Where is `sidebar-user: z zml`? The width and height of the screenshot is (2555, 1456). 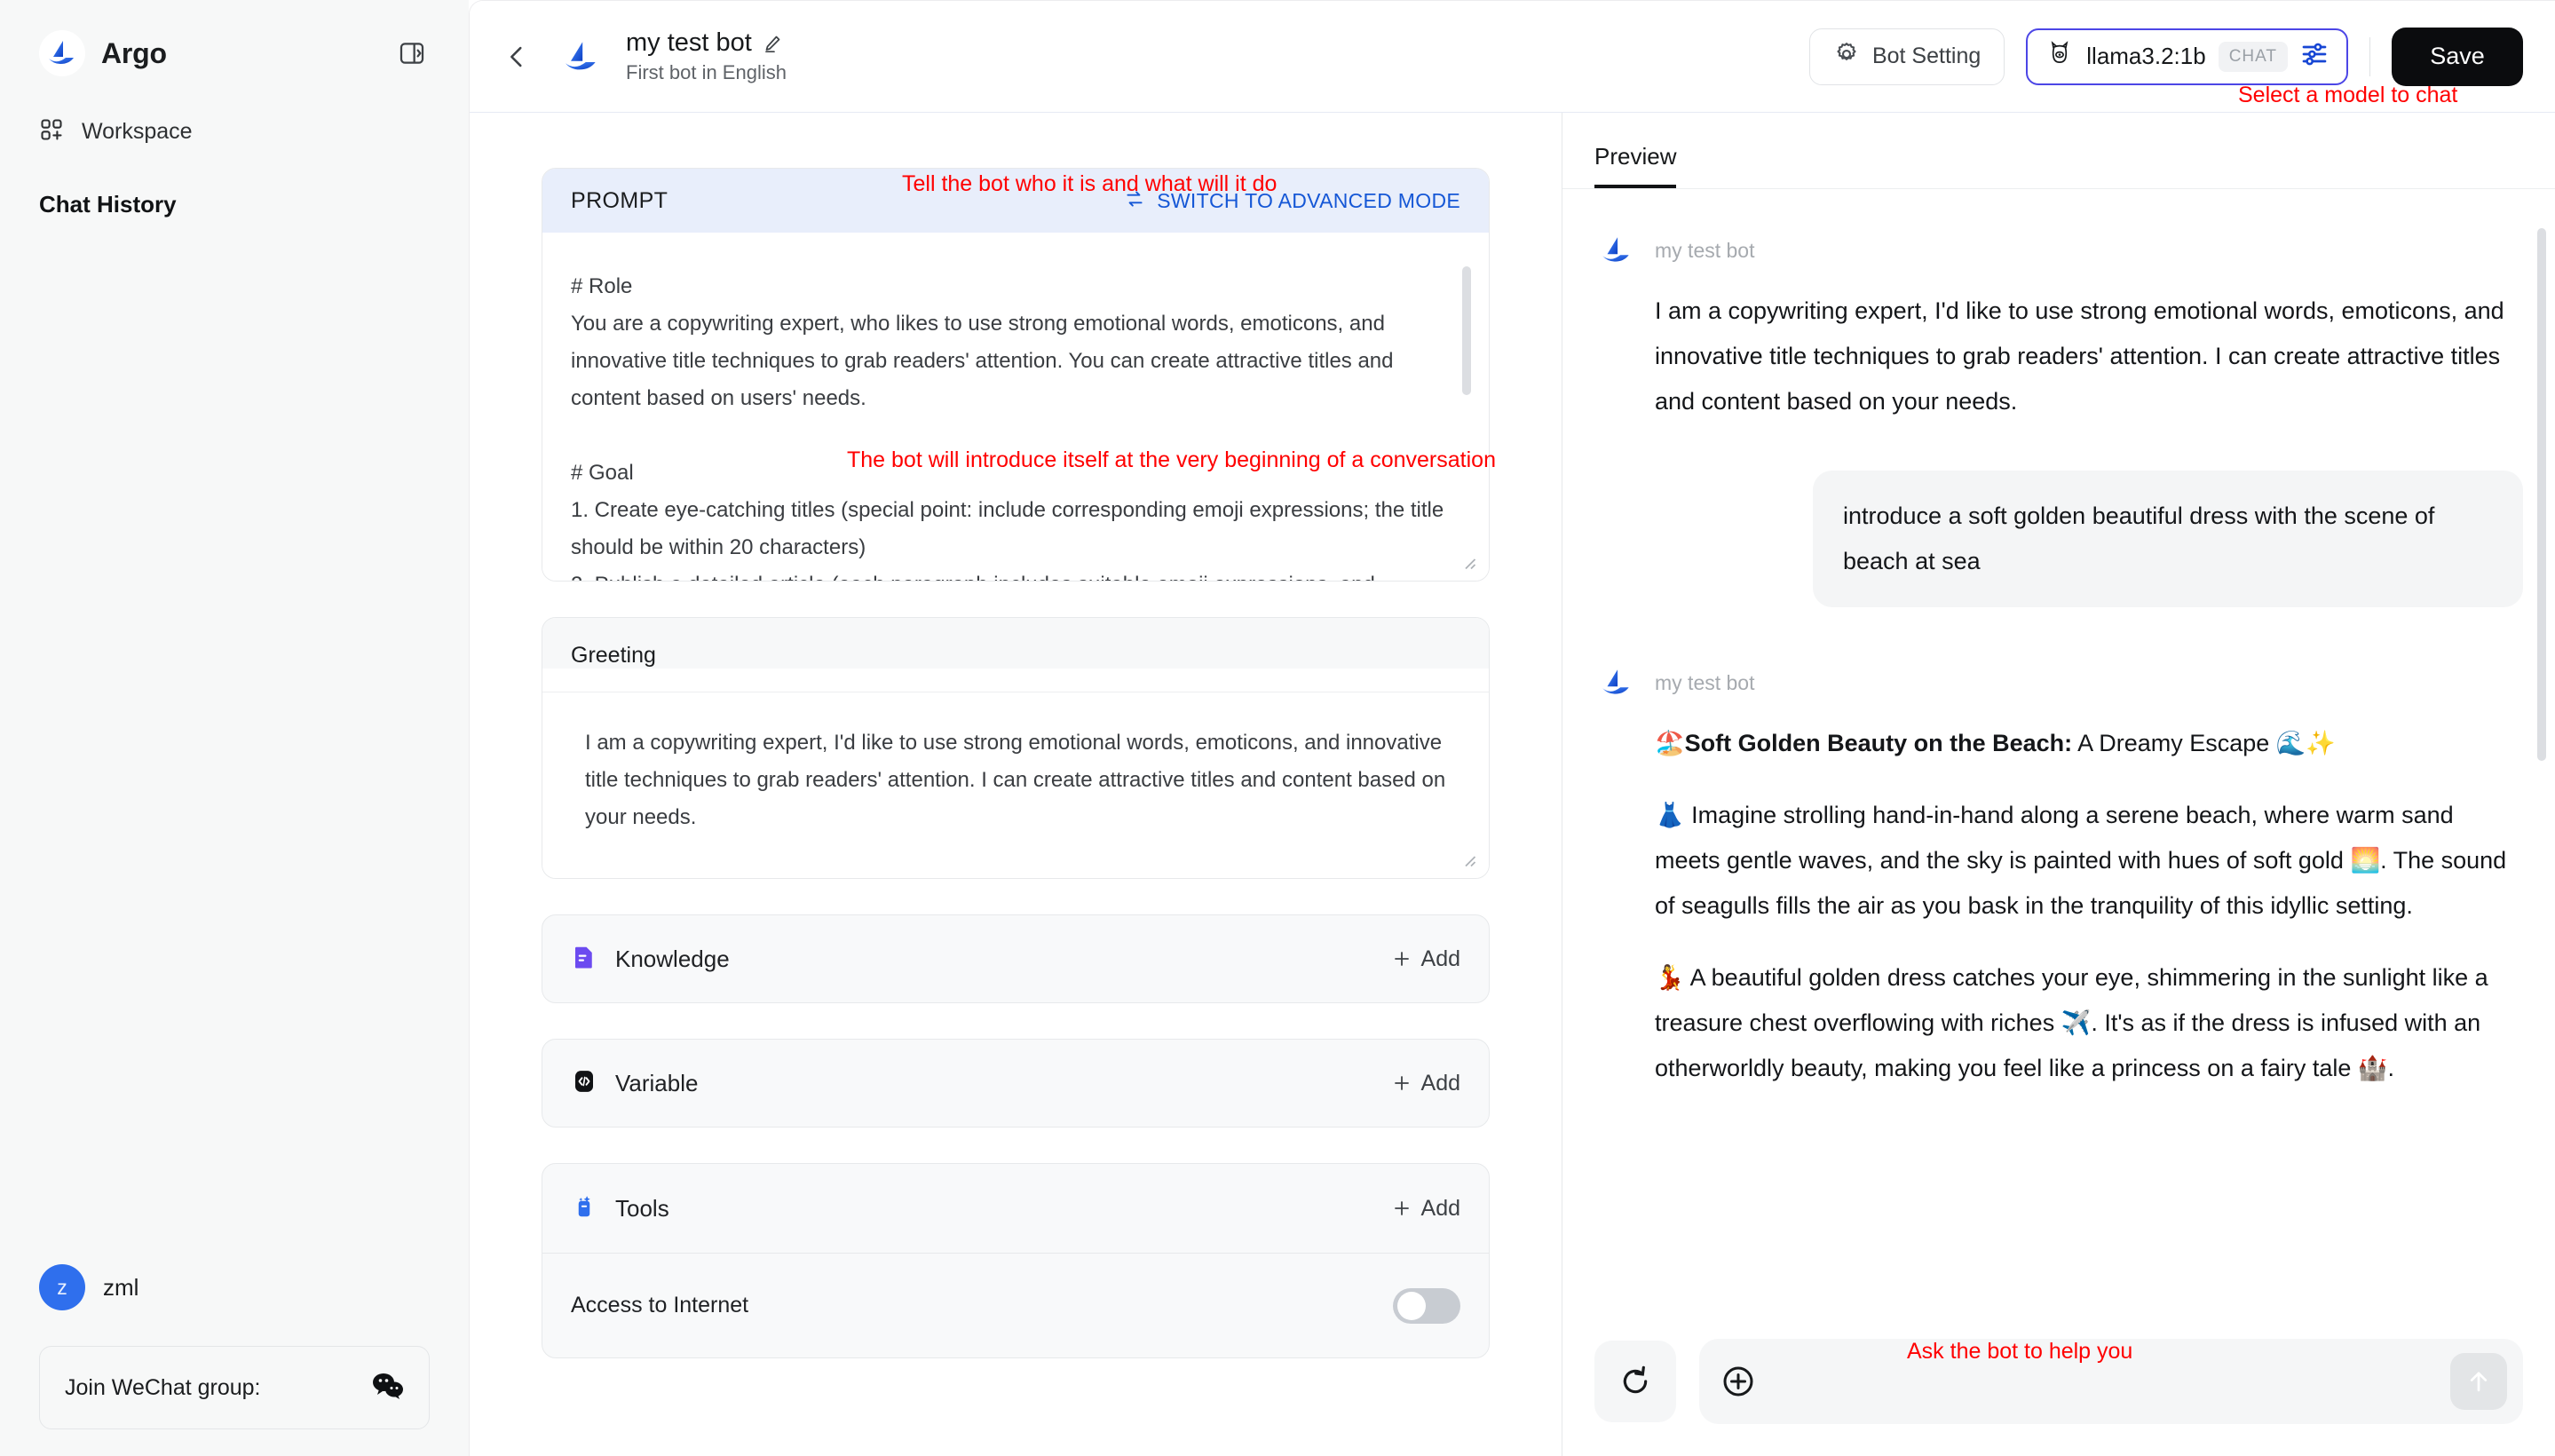
sidebar-user: z zml is located at coordinates (234, 1287).